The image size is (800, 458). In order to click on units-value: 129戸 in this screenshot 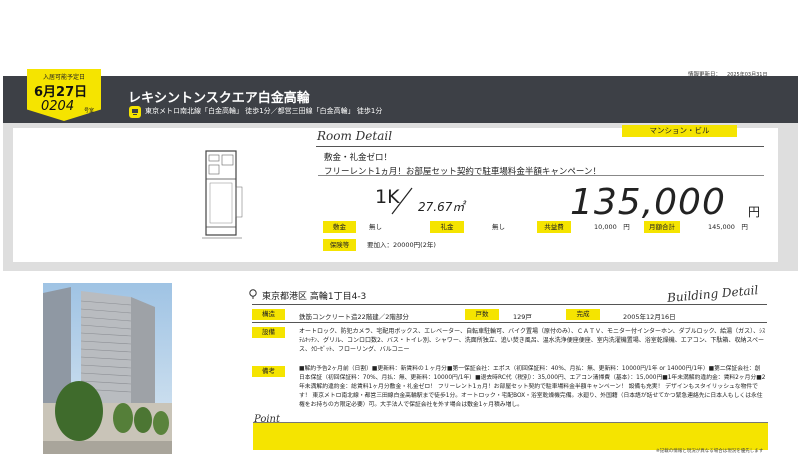, I will do `click(522, 317)`.